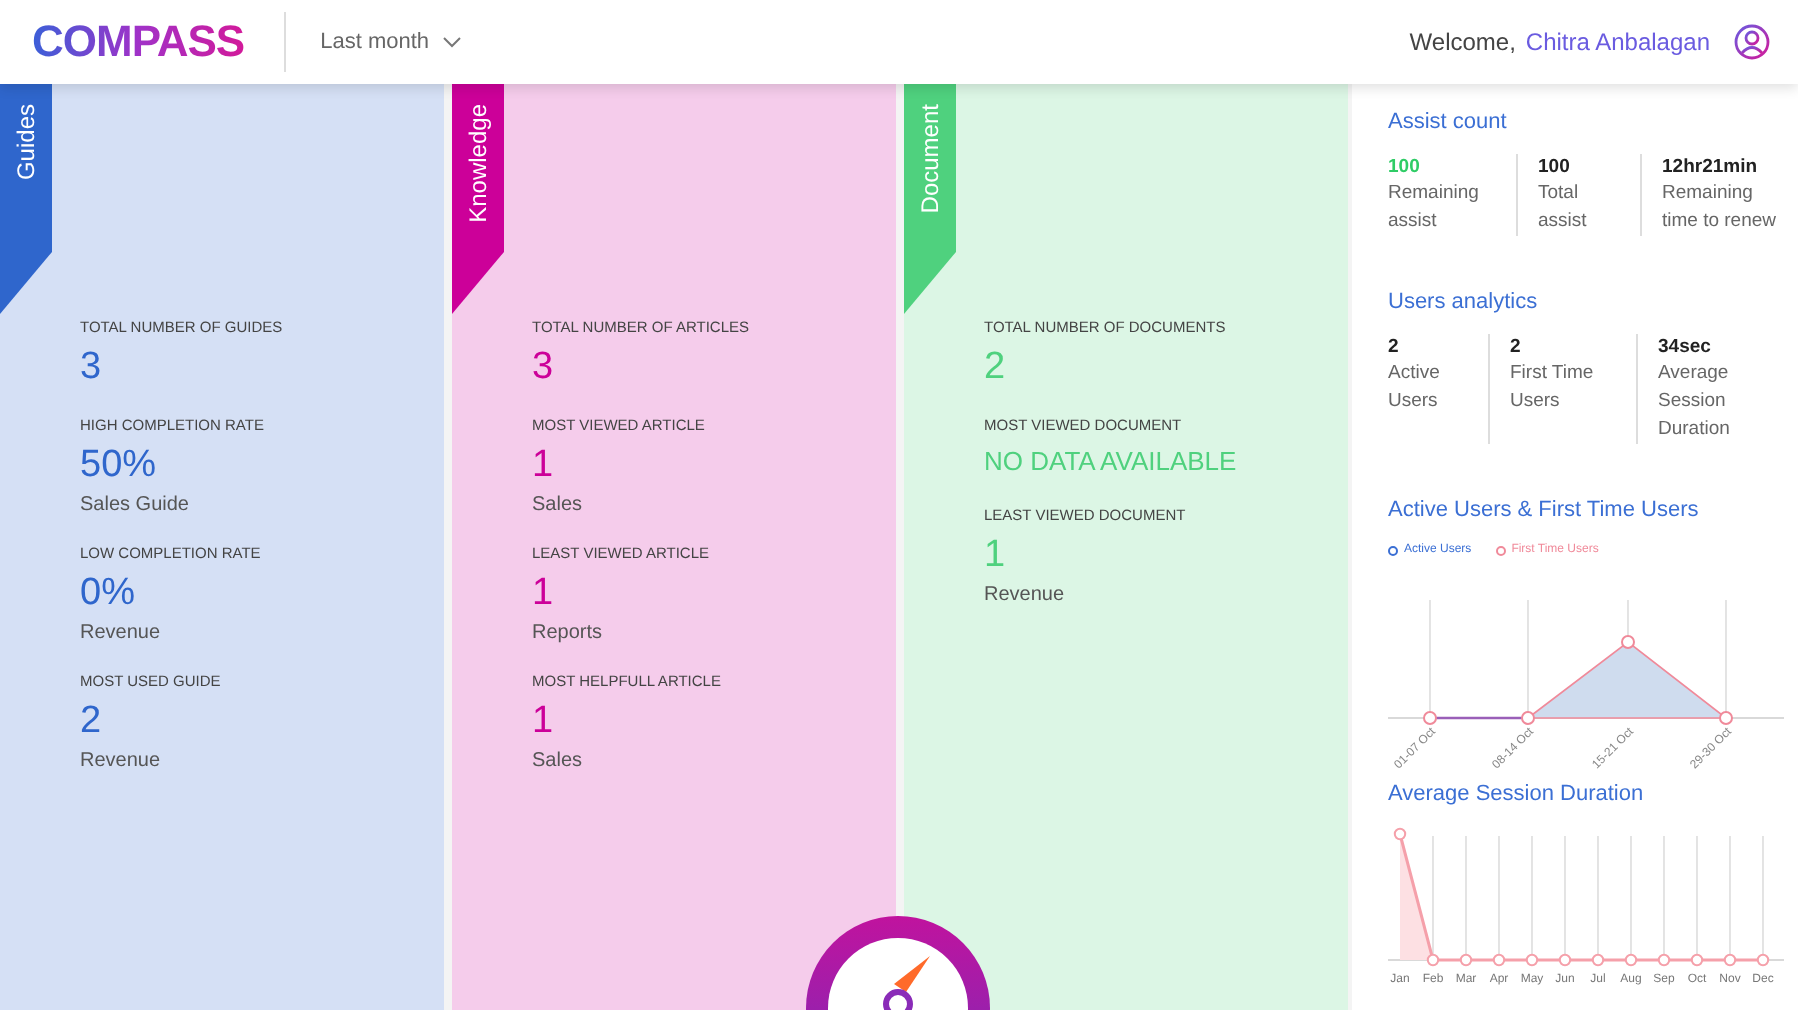  I want to click on metric-label: Remaining time to renew, so click(1720, 208).